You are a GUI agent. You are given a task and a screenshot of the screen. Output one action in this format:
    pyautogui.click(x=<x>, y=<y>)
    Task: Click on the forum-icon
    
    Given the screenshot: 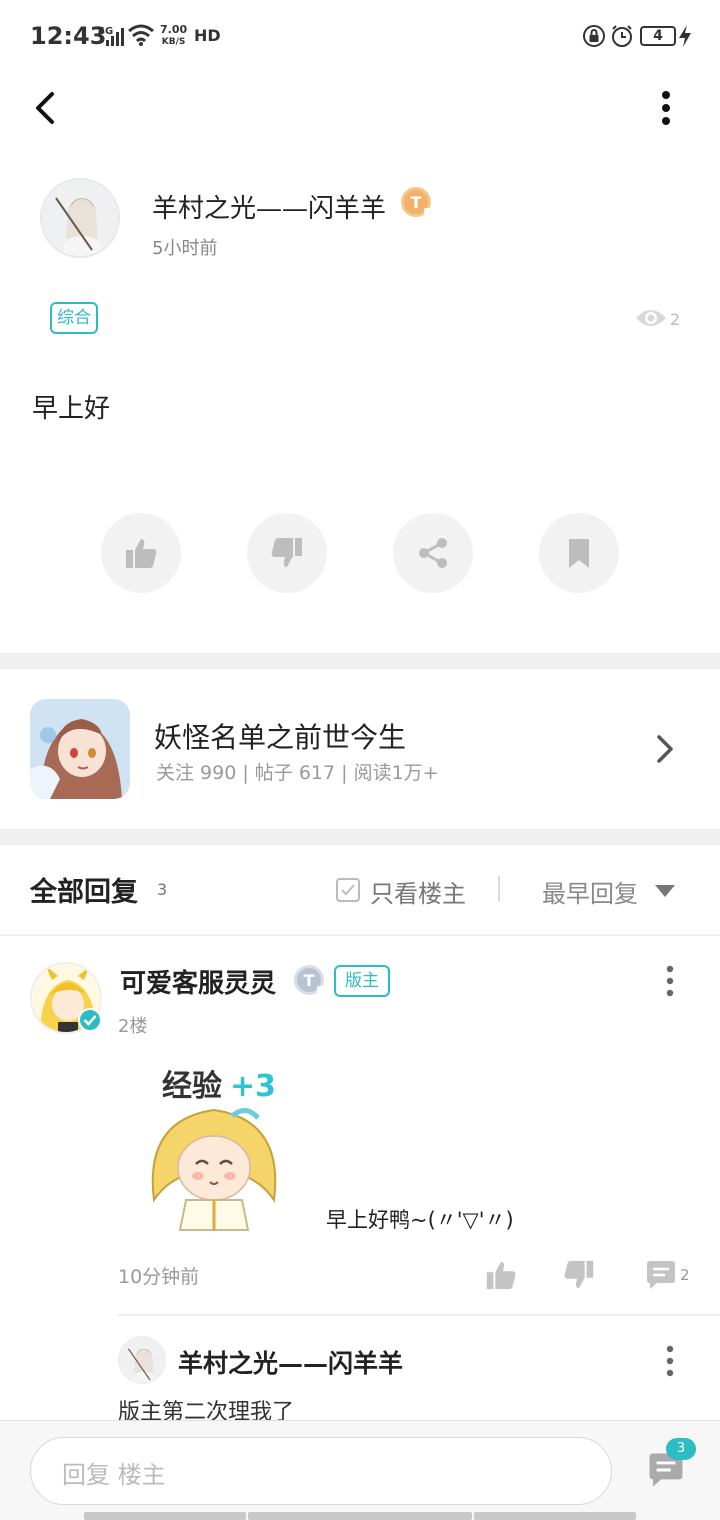 What is the action you would take?
    pyautogui.click(x=80, y=749)
    